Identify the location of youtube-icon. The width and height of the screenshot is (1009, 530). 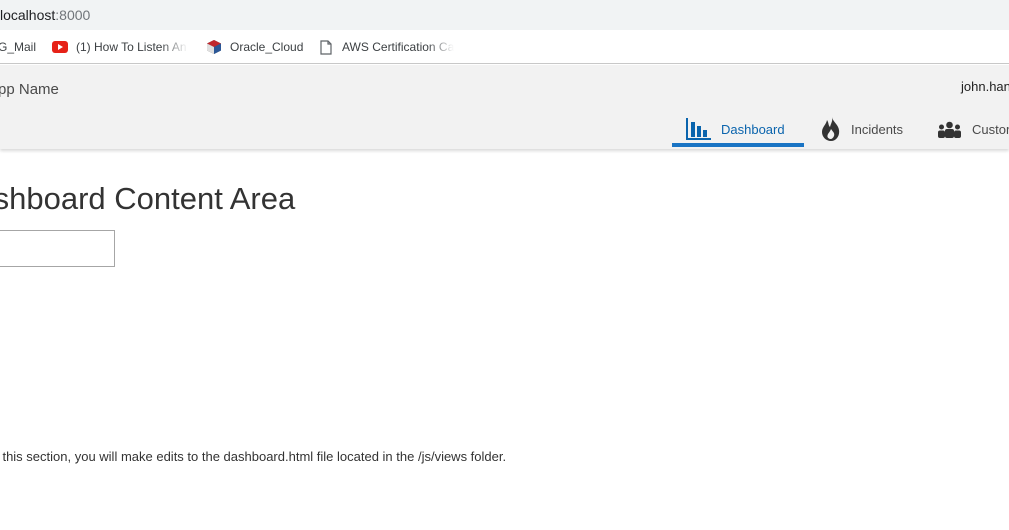
(60, 47).